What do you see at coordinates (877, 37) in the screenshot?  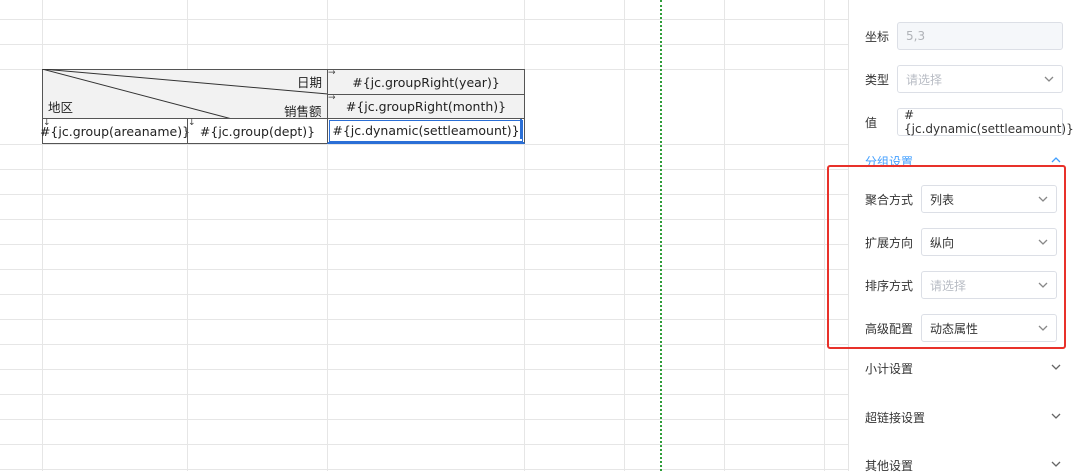 I see `coord-label: 坐标` at bounding box center [877, 37].